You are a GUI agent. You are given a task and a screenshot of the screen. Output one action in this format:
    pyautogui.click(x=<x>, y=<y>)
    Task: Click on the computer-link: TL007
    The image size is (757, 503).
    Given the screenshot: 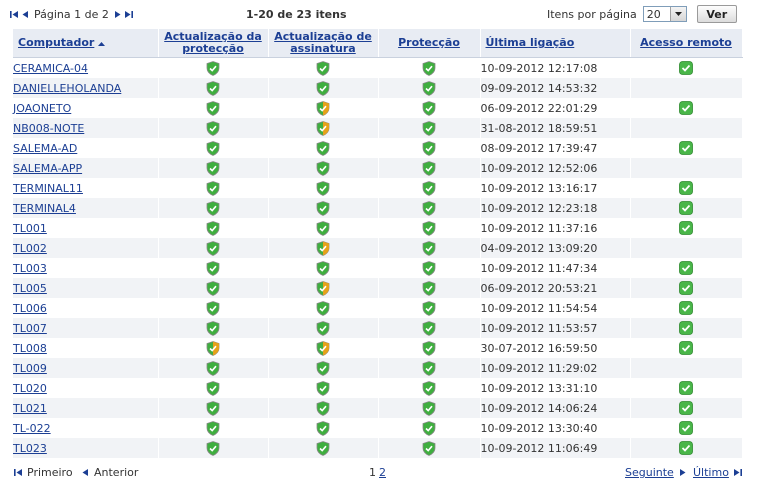 What is the action you would take?
    pyautogui.click(x=30, y=328)
    